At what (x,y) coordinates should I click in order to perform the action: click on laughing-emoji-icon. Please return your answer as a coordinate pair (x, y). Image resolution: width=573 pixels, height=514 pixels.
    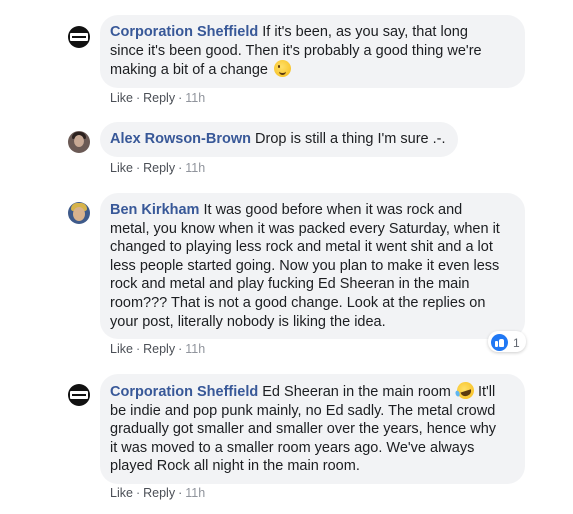
    Looking at the image, I should click on (465, 390).